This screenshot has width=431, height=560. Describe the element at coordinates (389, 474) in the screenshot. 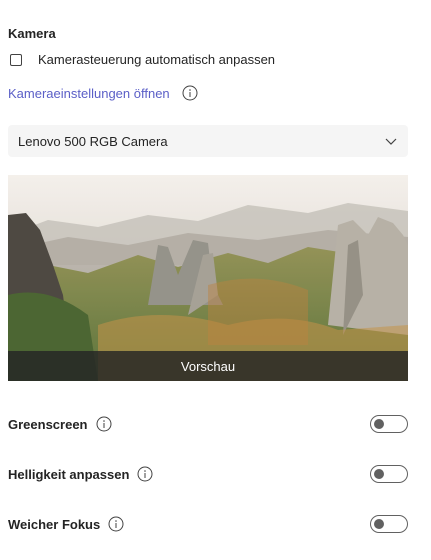

I see `adjust-brightness-toggle` at that location.